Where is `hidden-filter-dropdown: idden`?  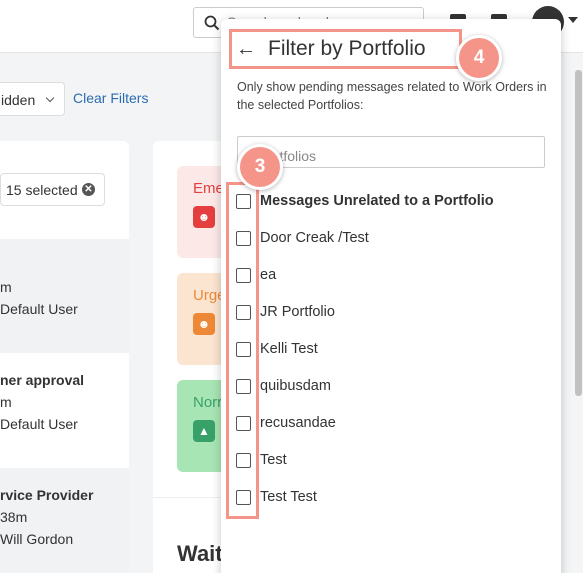
hidden-filter-dropdown: idden is located at coordinates (32, 99).